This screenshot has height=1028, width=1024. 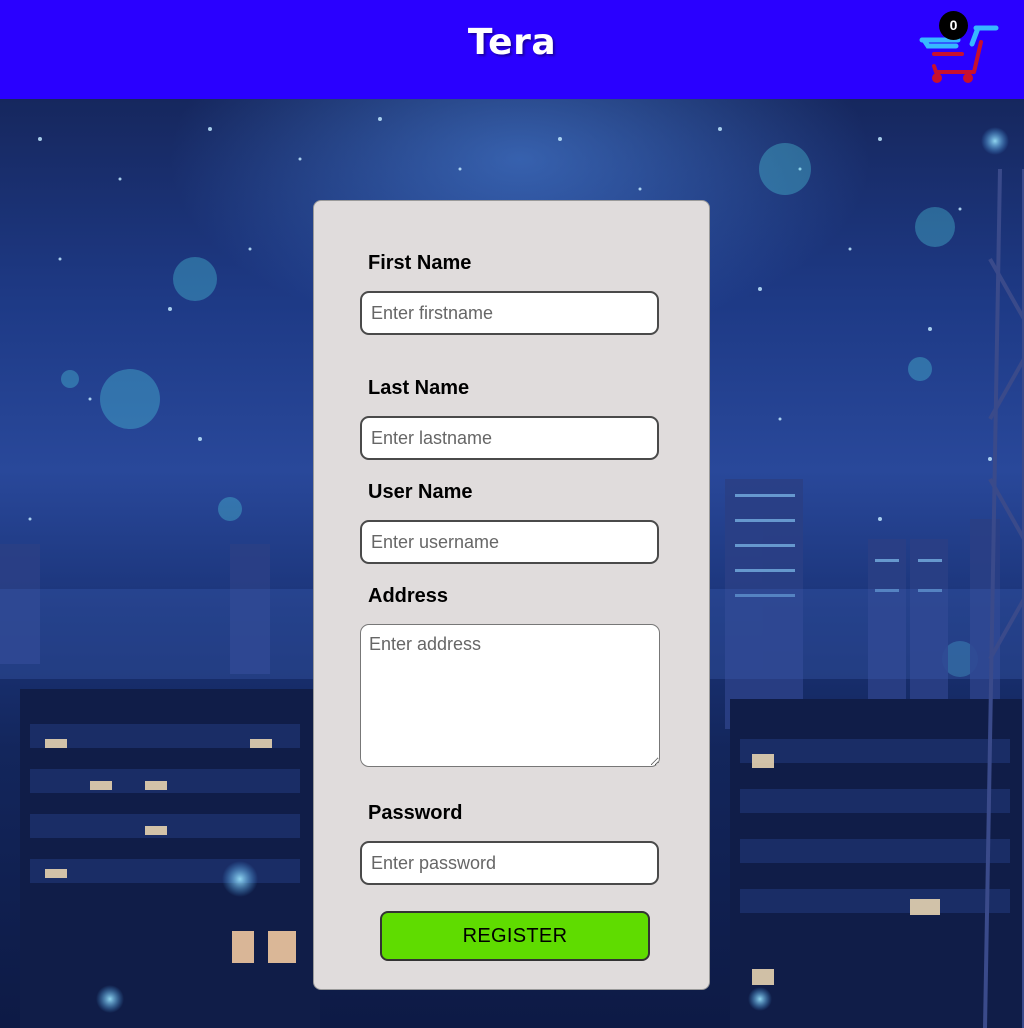 I want to click on last-name-input, so click(x=509, y=438).